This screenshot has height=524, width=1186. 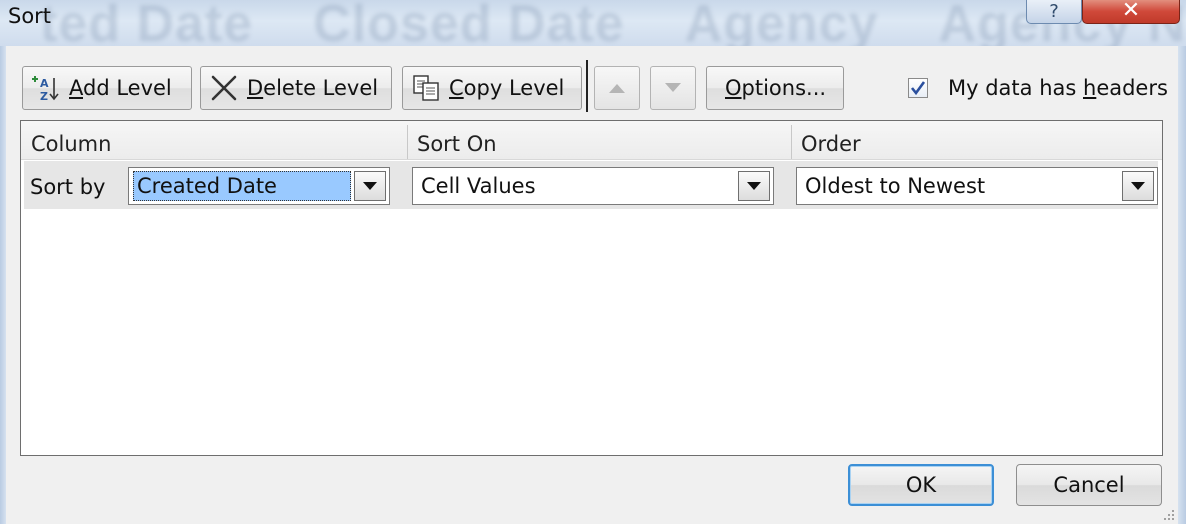 What do you see at coordinates (895, 186) in the screenshot?
I see `order-select-value: Oldest to Newest` at bounding box center [895, 186].